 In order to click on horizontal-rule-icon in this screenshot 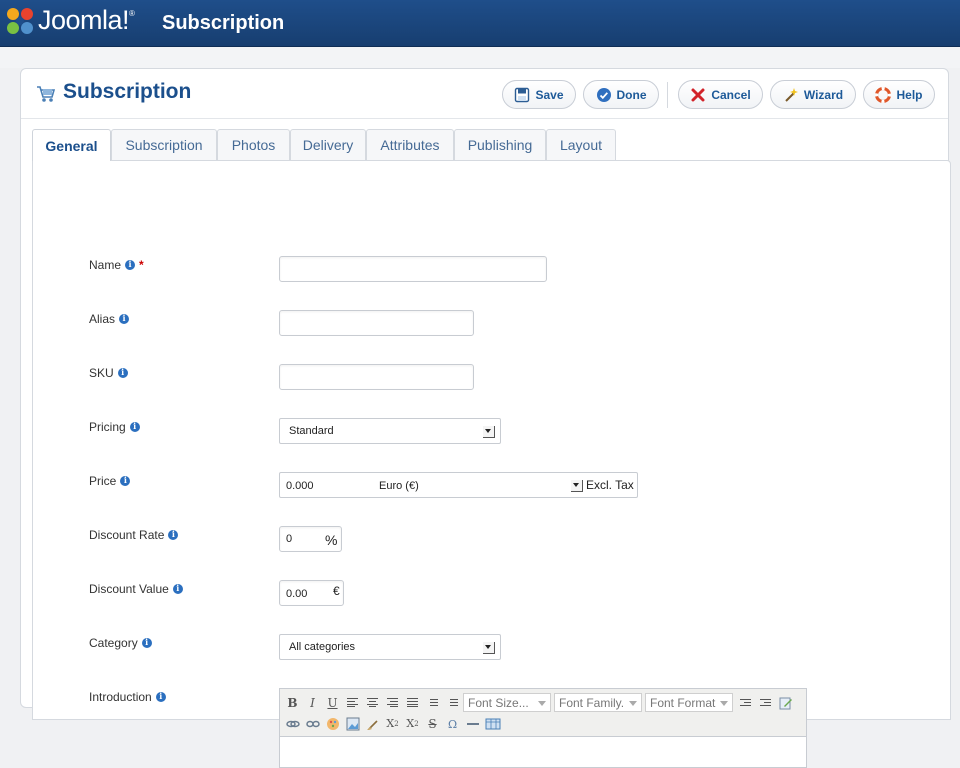, I will do `click(472, 723)`.